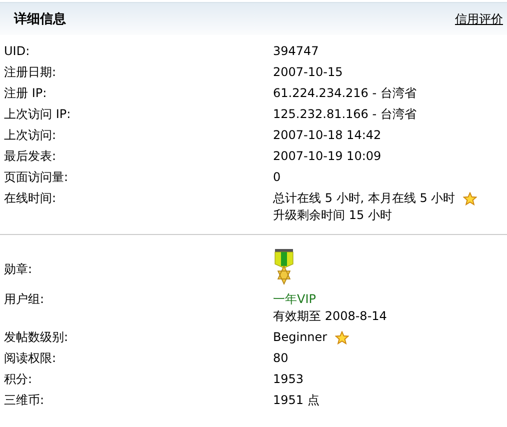 The height and width of the screenshot is (427, 507). I want to click on field-label: 在线时间:, so click(31, 198).